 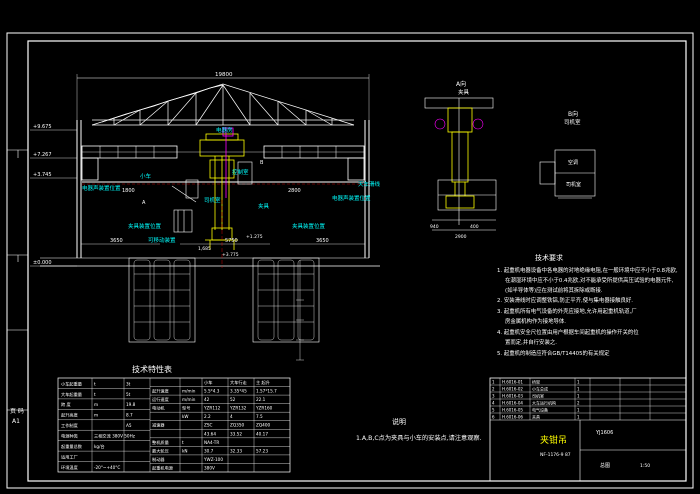 I want to click on requirement-line: 5. 起重机的制造应符合GB/T14405的有关规定, so click(x=553, y=353).